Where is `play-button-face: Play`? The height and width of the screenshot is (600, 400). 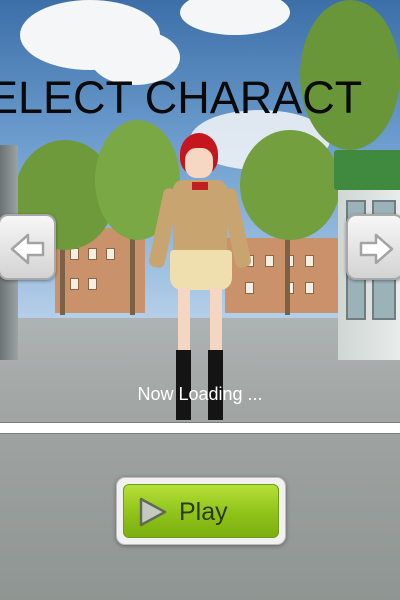 play-button-face: Play is located at coordinates (201, 511).